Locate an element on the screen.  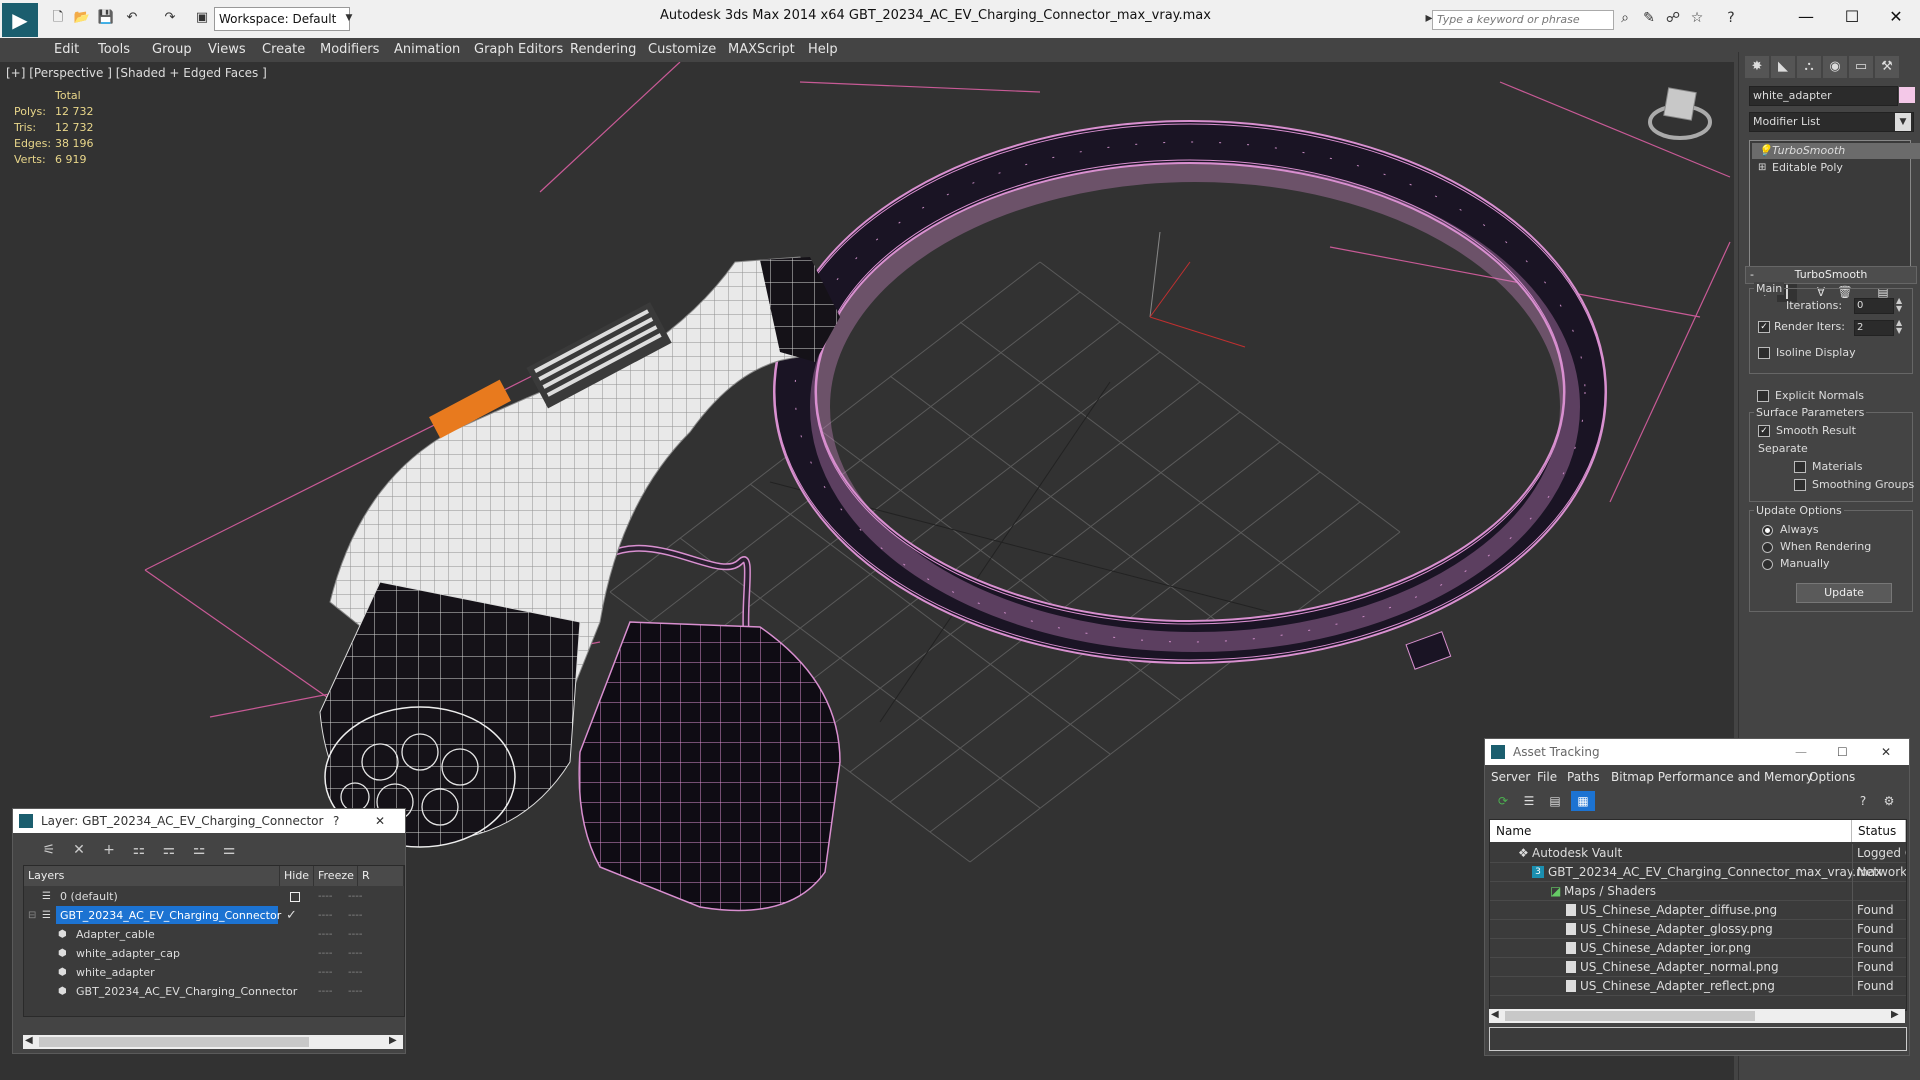
checkmark-icon: ✓ is located at coordinates (291, 915).